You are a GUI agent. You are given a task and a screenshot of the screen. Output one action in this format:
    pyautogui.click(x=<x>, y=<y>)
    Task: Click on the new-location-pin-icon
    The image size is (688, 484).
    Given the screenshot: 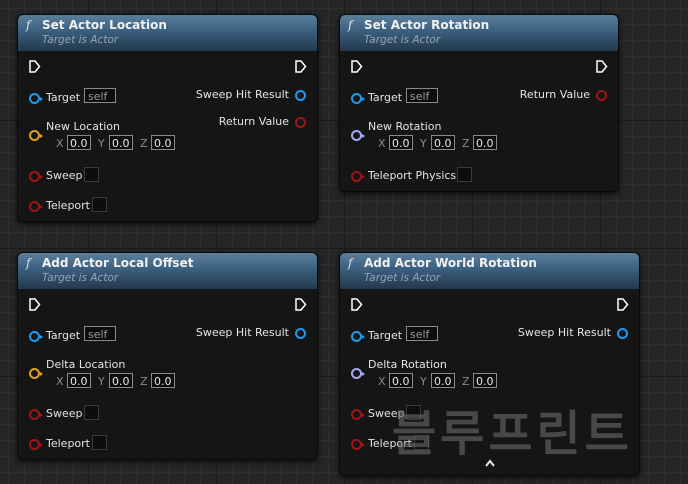 What is the action you would take?
    pyautogui.click(x=36, y=135)
    